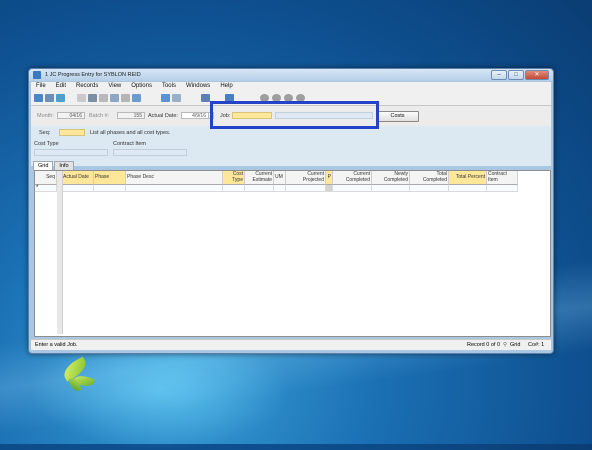  What do you see at coordinates (234, 178) in the screenshot?
I see `col-cost-type: Cost Type` at bounding box center [234, 178].